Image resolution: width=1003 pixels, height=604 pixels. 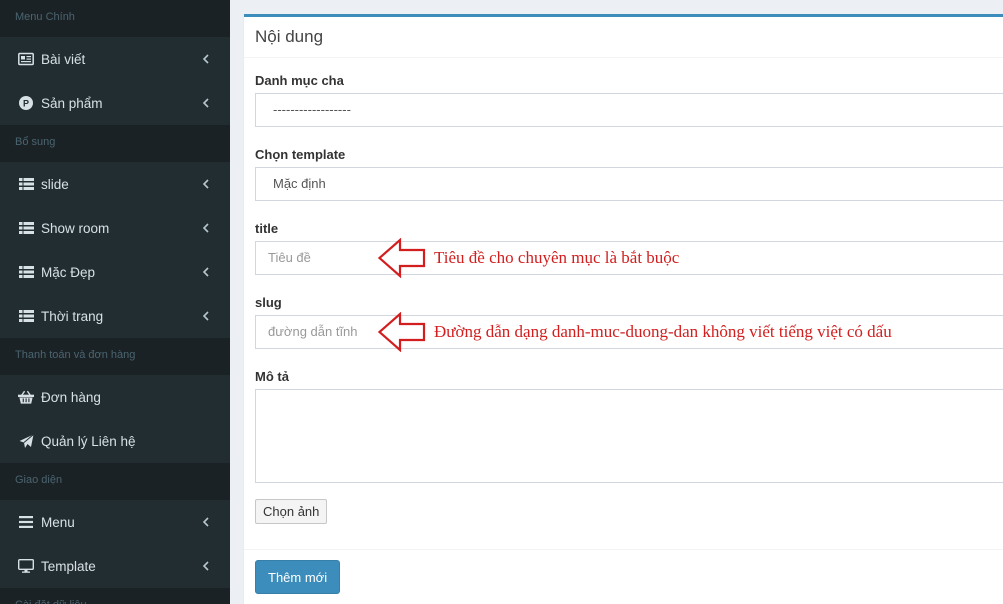 I want to click on description-textarea, so click(x=629, y=436).